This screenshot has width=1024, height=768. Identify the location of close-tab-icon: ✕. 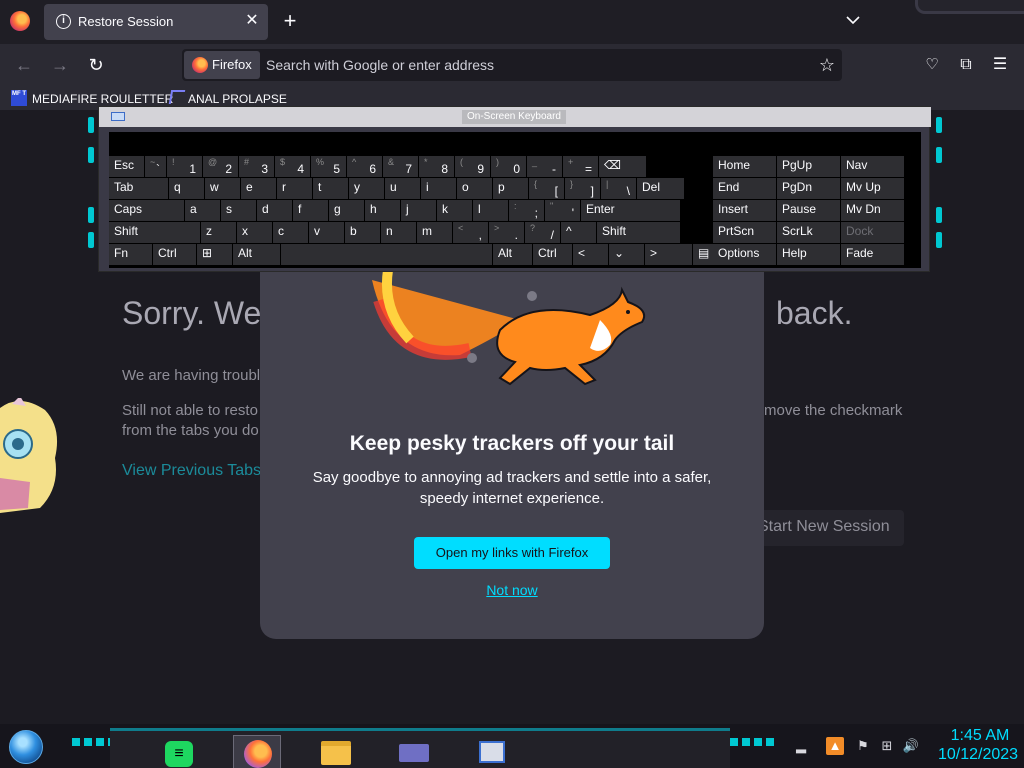
(252, 21).